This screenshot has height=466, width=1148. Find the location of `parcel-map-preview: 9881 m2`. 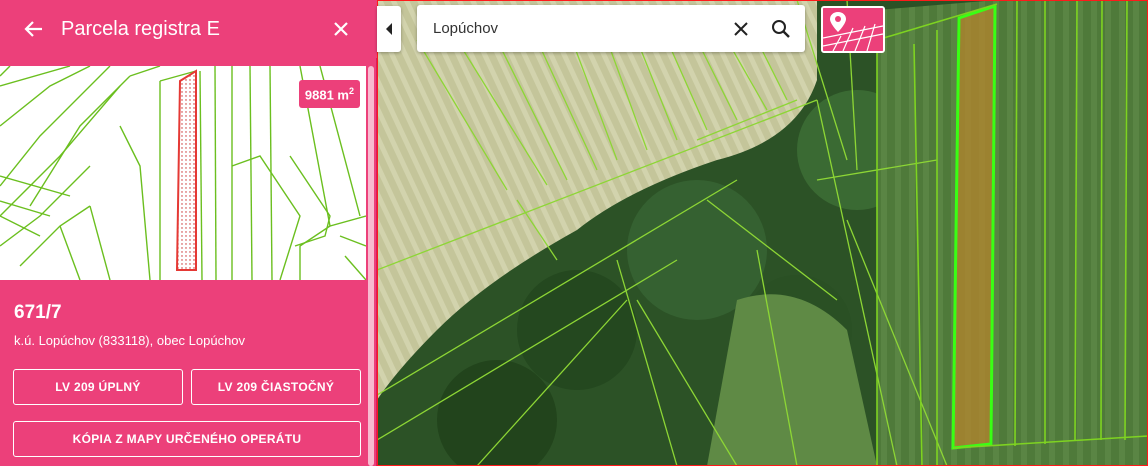

parcel-map-preview: 9881 m2 is located at coordinates (183, 173).